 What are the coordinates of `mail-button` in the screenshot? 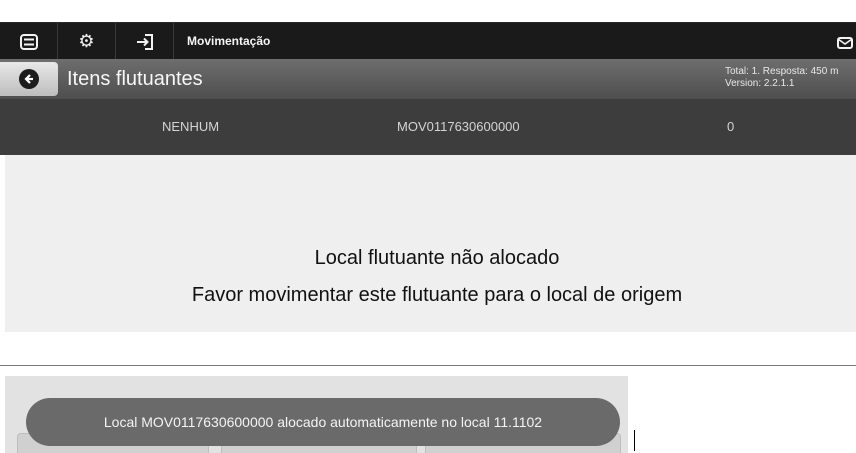 It's located at (845, 41).